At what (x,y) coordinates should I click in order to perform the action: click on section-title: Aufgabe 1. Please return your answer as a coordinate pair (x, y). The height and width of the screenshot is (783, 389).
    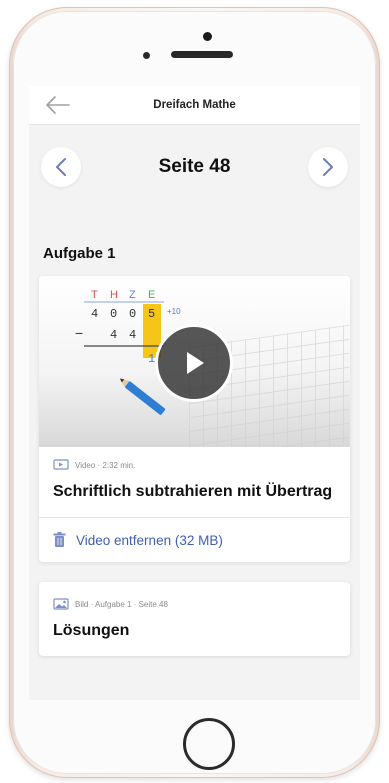
    Looking at the image, I should click on (79, 253).